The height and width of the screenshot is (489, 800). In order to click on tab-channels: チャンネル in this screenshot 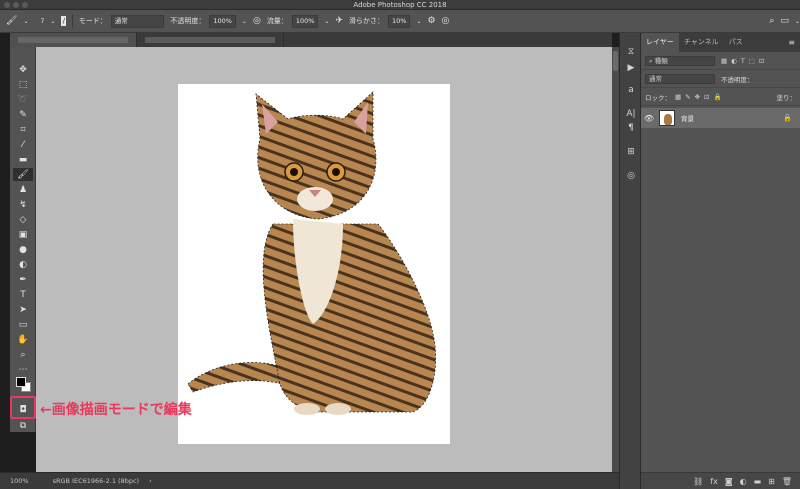, I will do `click(701, 42)`.